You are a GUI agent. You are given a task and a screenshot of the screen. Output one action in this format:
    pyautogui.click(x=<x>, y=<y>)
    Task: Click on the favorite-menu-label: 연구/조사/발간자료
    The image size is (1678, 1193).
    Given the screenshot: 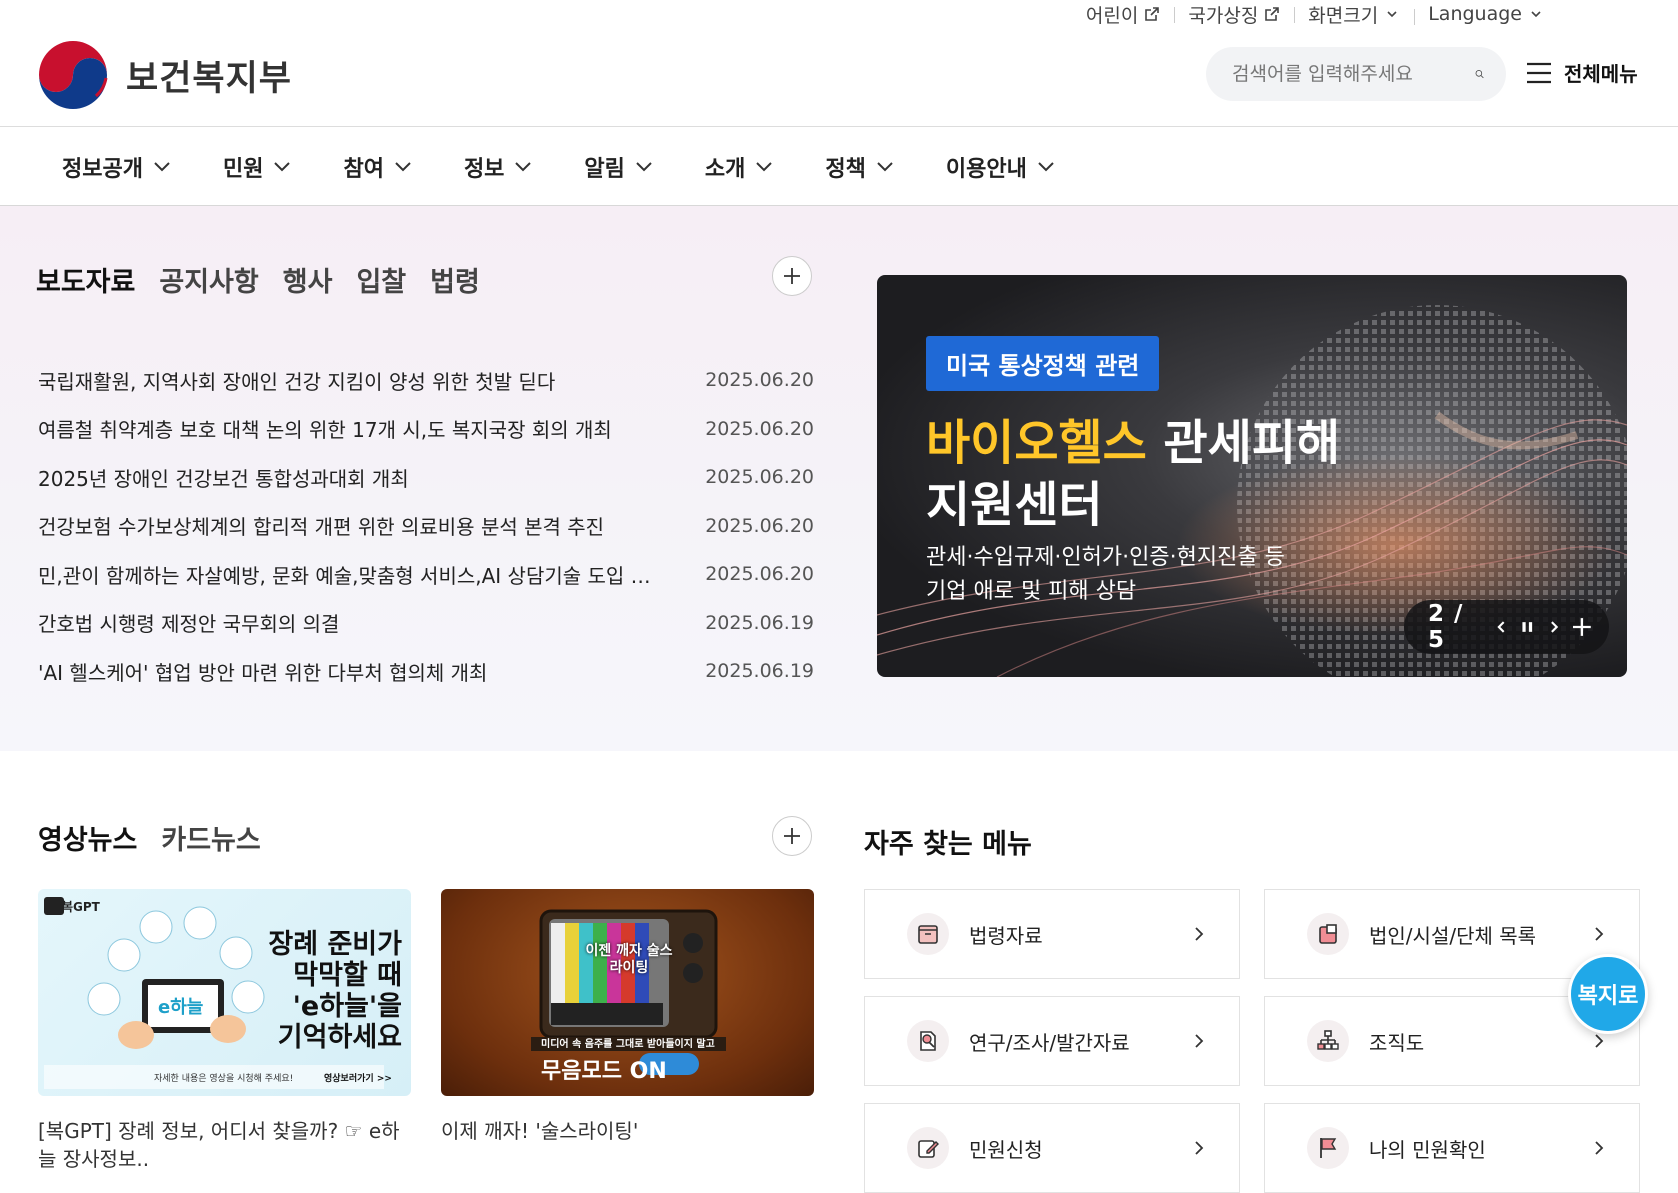 What is the action you would take?
    pyautogui.click(x=1049, y=1042)
    